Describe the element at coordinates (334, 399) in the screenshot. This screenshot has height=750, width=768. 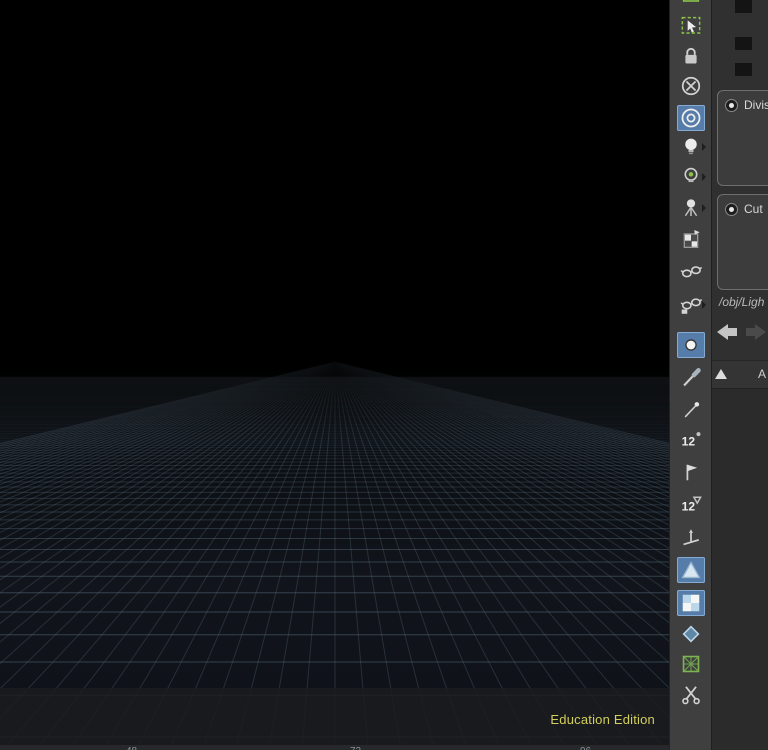
I see `horizon-fade` at that location.